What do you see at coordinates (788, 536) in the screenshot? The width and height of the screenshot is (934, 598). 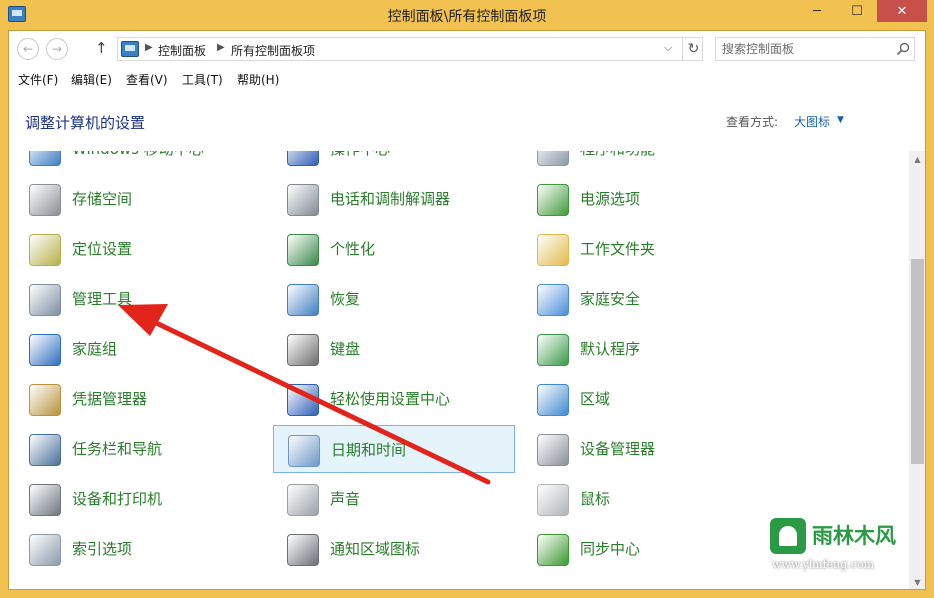 I see `watermark-logo-icon` at bounding box center [788, 536].